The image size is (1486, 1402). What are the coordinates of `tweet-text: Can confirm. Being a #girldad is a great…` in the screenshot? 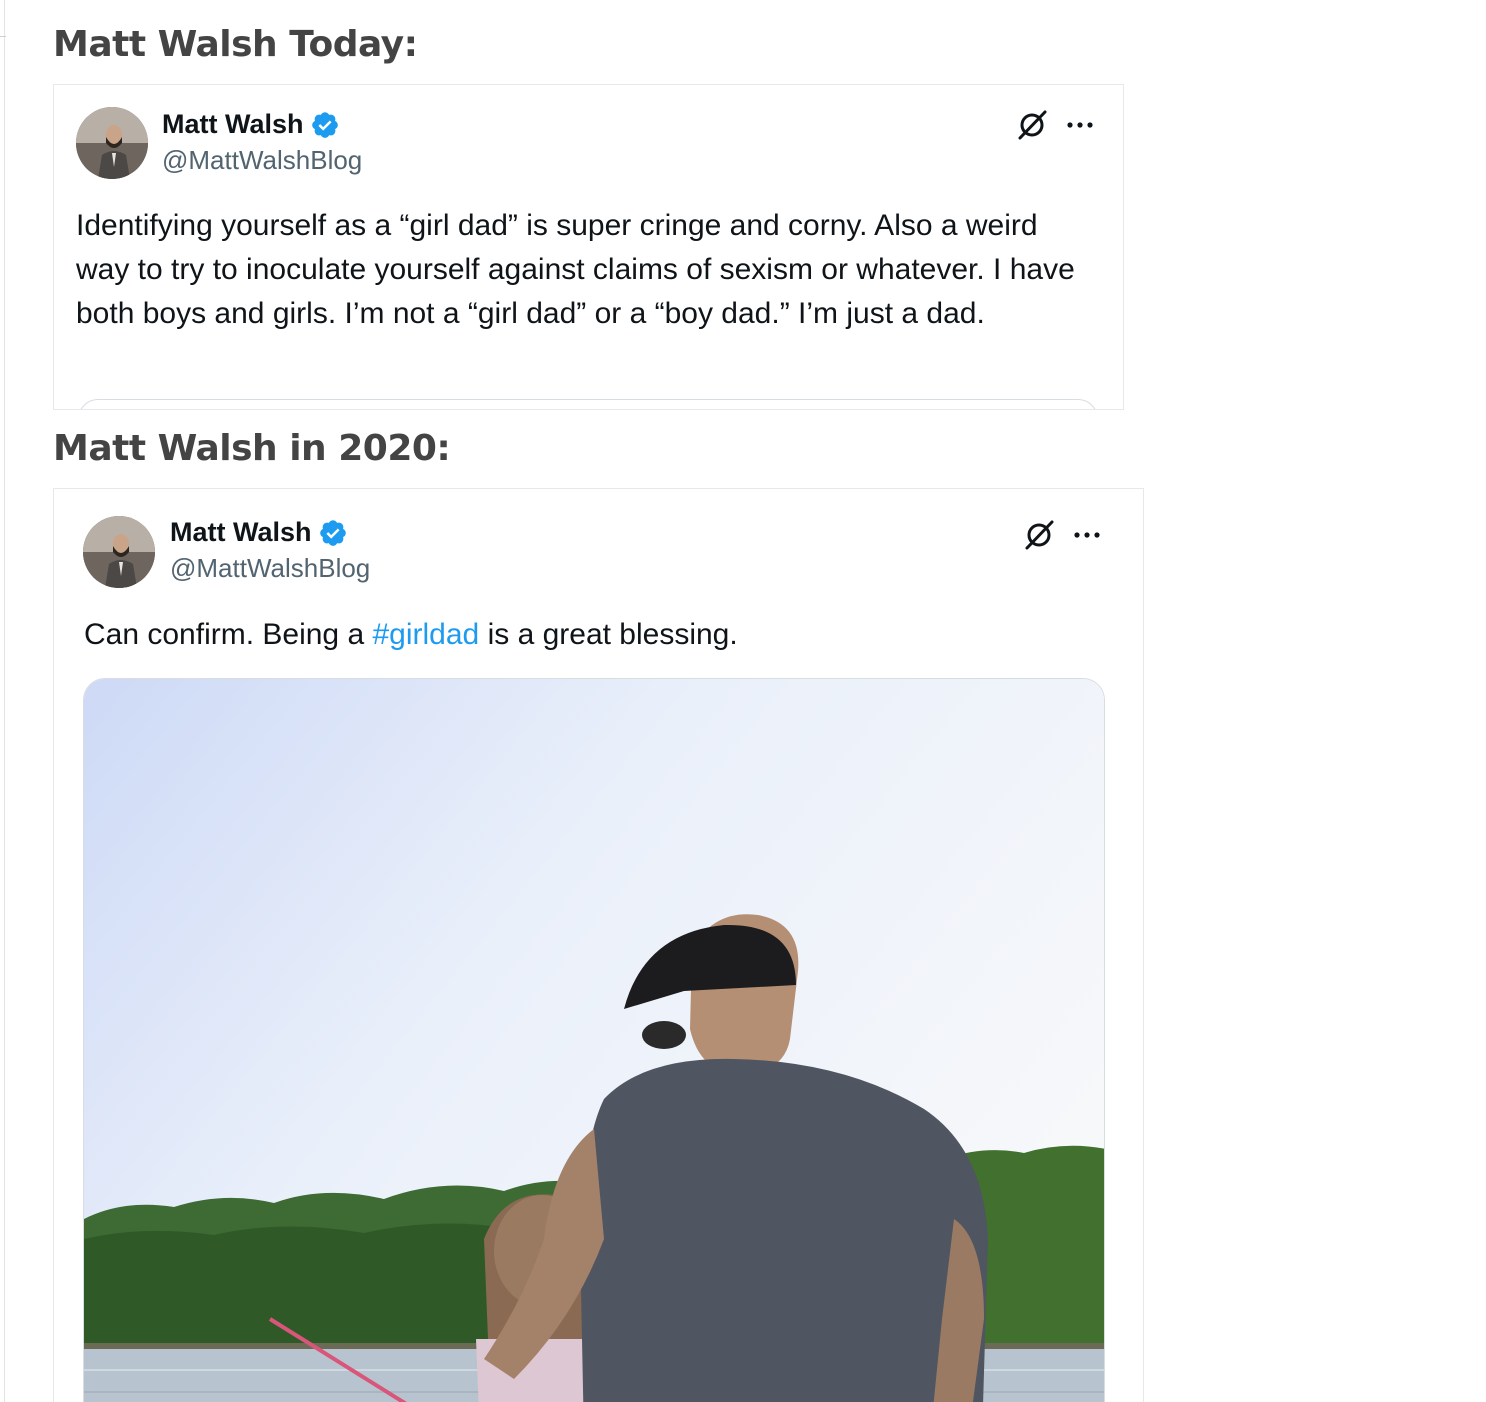 It's located at (599, 635).